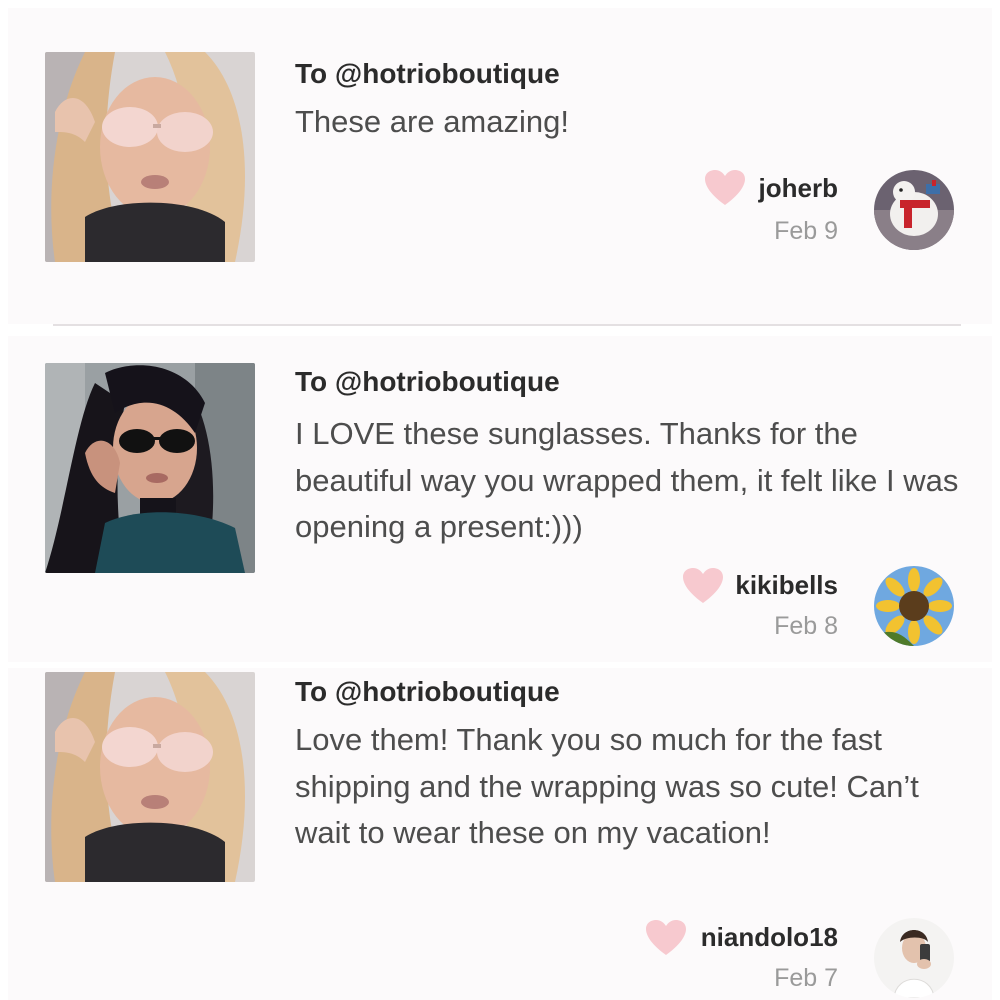 Image resolution: width=1000 pixels, height=1000 pixels. I want to click on review-username: joherb, so click(798, 188).